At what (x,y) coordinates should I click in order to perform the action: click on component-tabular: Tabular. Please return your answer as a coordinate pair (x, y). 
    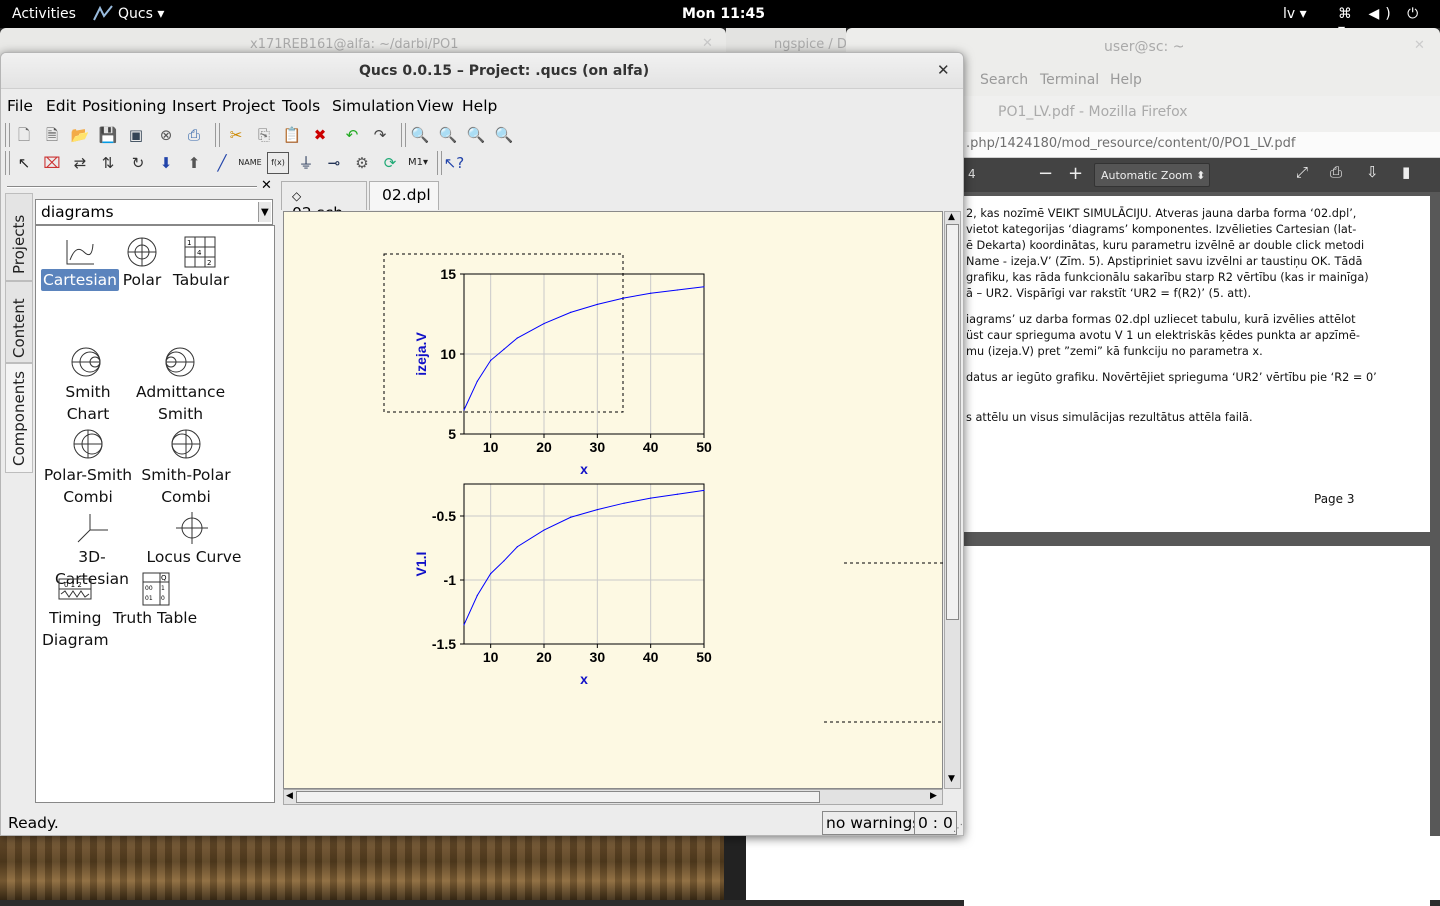
    Looking at the image, I should click on (201, 280).